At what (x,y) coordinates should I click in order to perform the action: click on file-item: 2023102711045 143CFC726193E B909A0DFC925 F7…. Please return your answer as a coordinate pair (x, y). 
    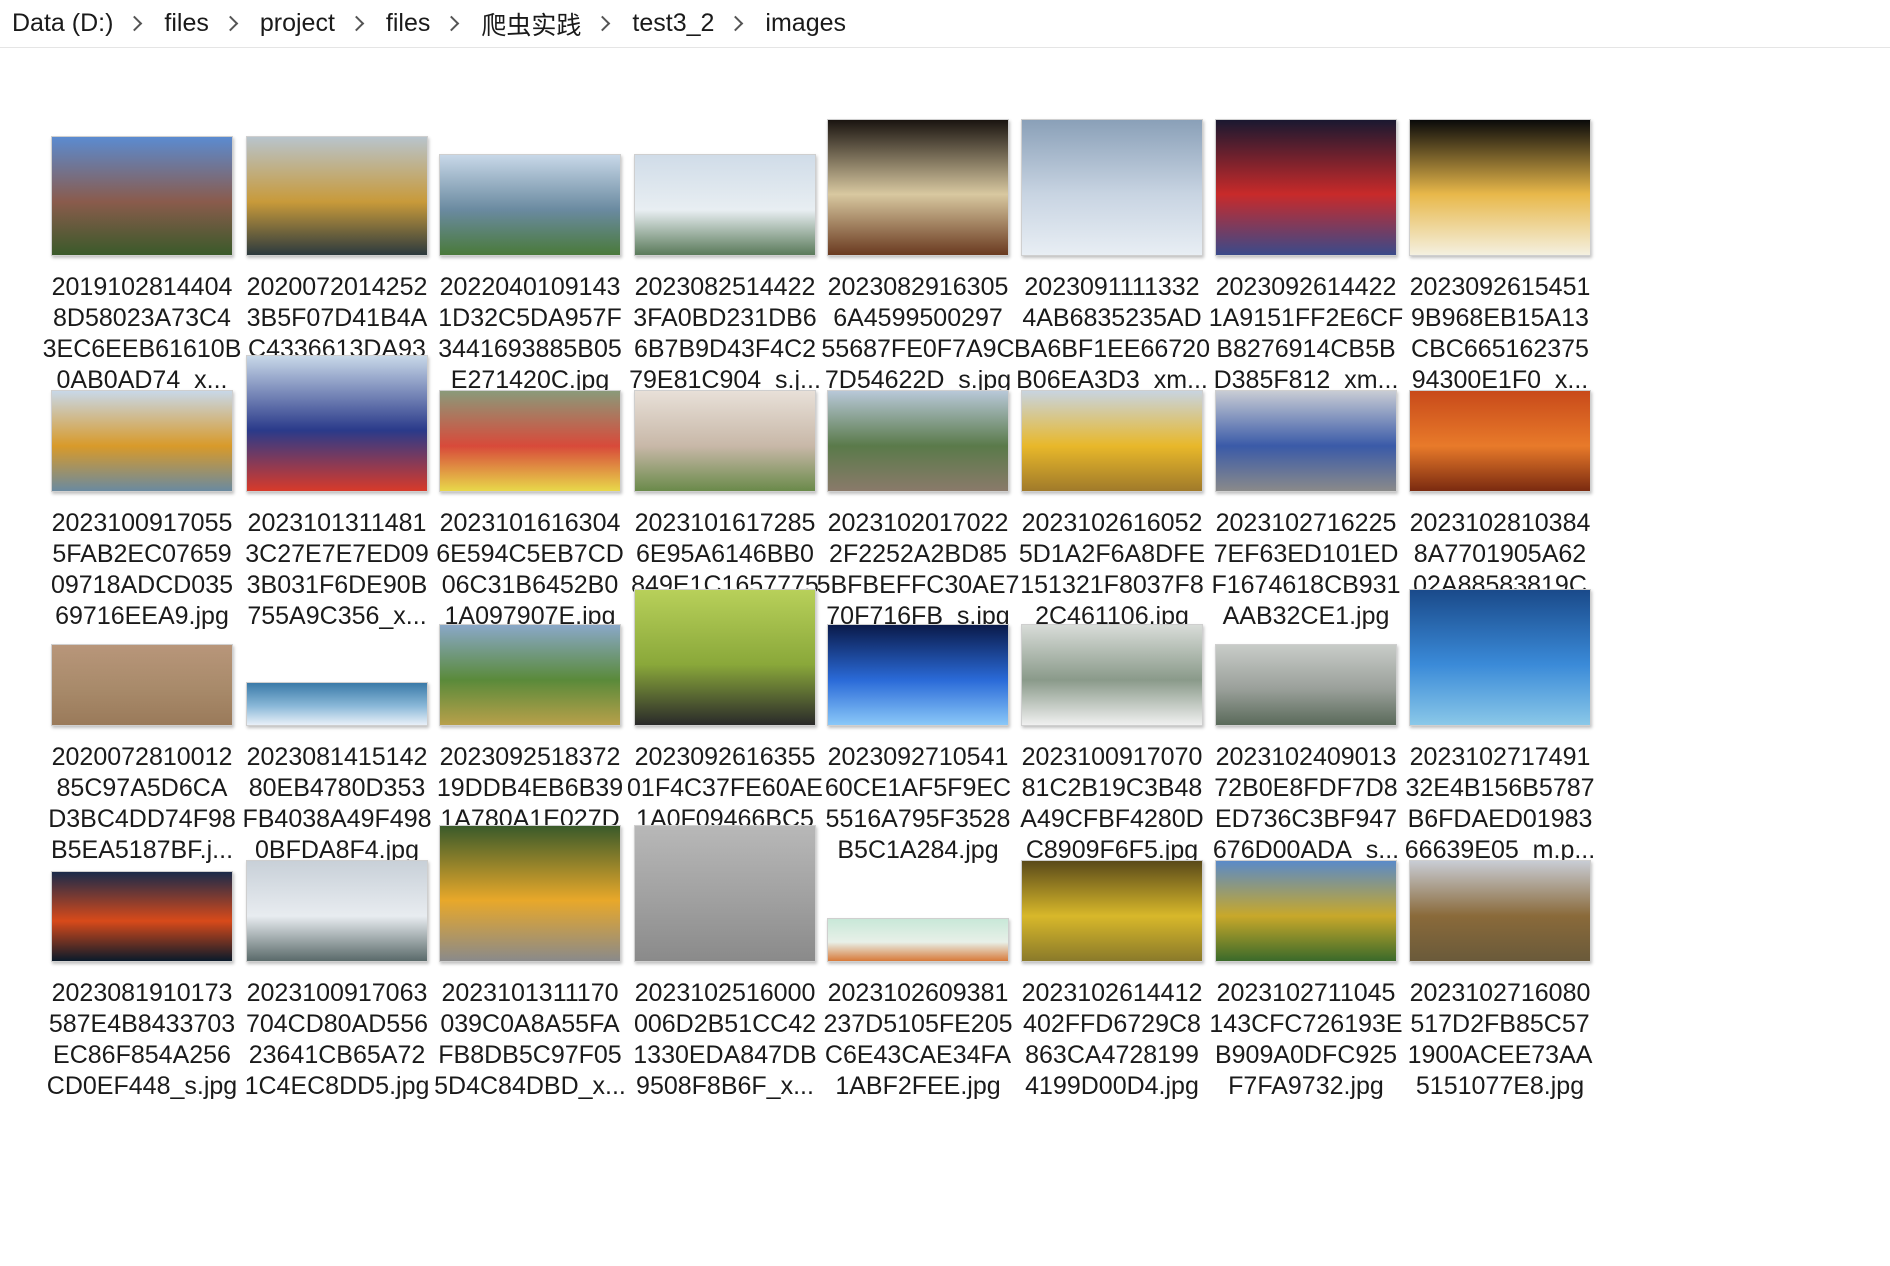
    Looking at the image, I should click on (1306, 927).